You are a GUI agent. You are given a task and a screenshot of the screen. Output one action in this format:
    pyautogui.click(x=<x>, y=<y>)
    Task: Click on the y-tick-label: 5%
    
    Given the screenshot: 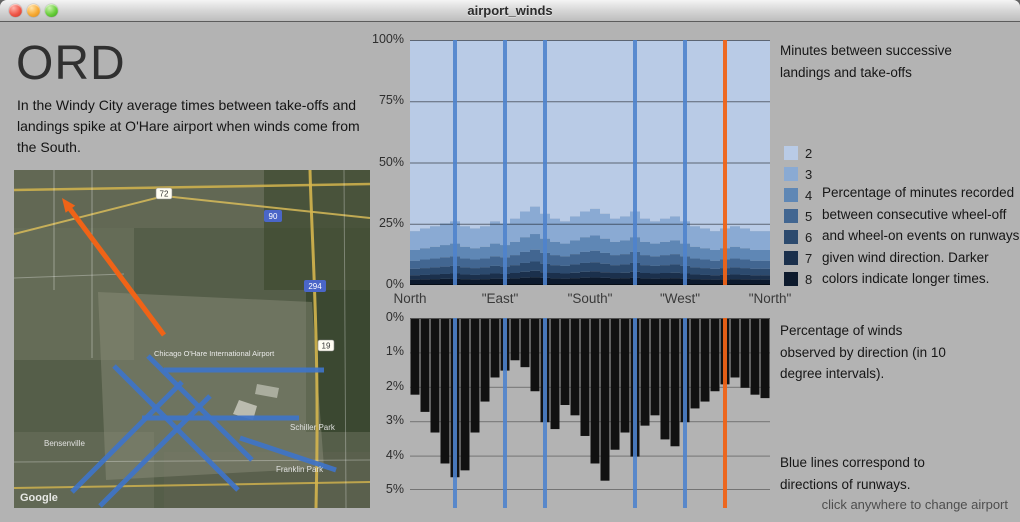 What is the action you would take?
    pyautogui.click(x=394, y=489)
    